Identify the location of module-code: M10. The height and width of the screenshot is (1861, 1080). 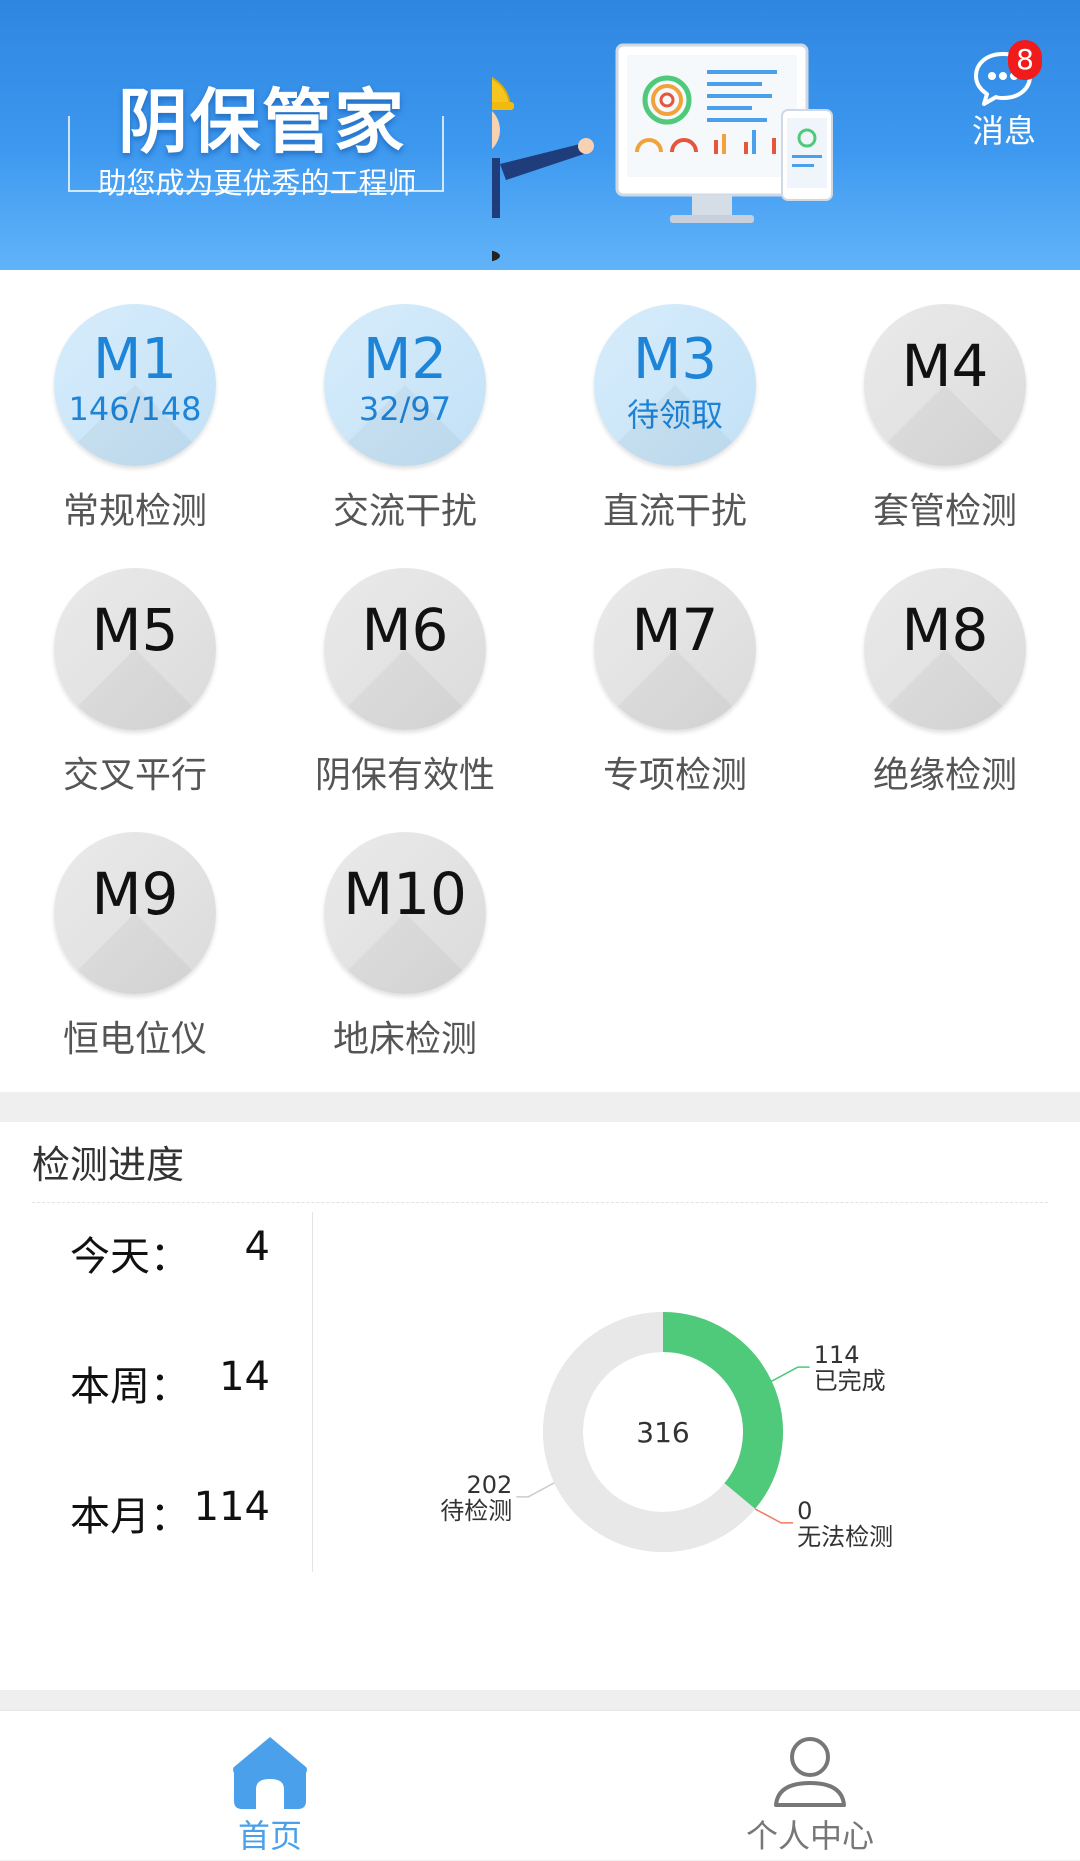
(405, 894).